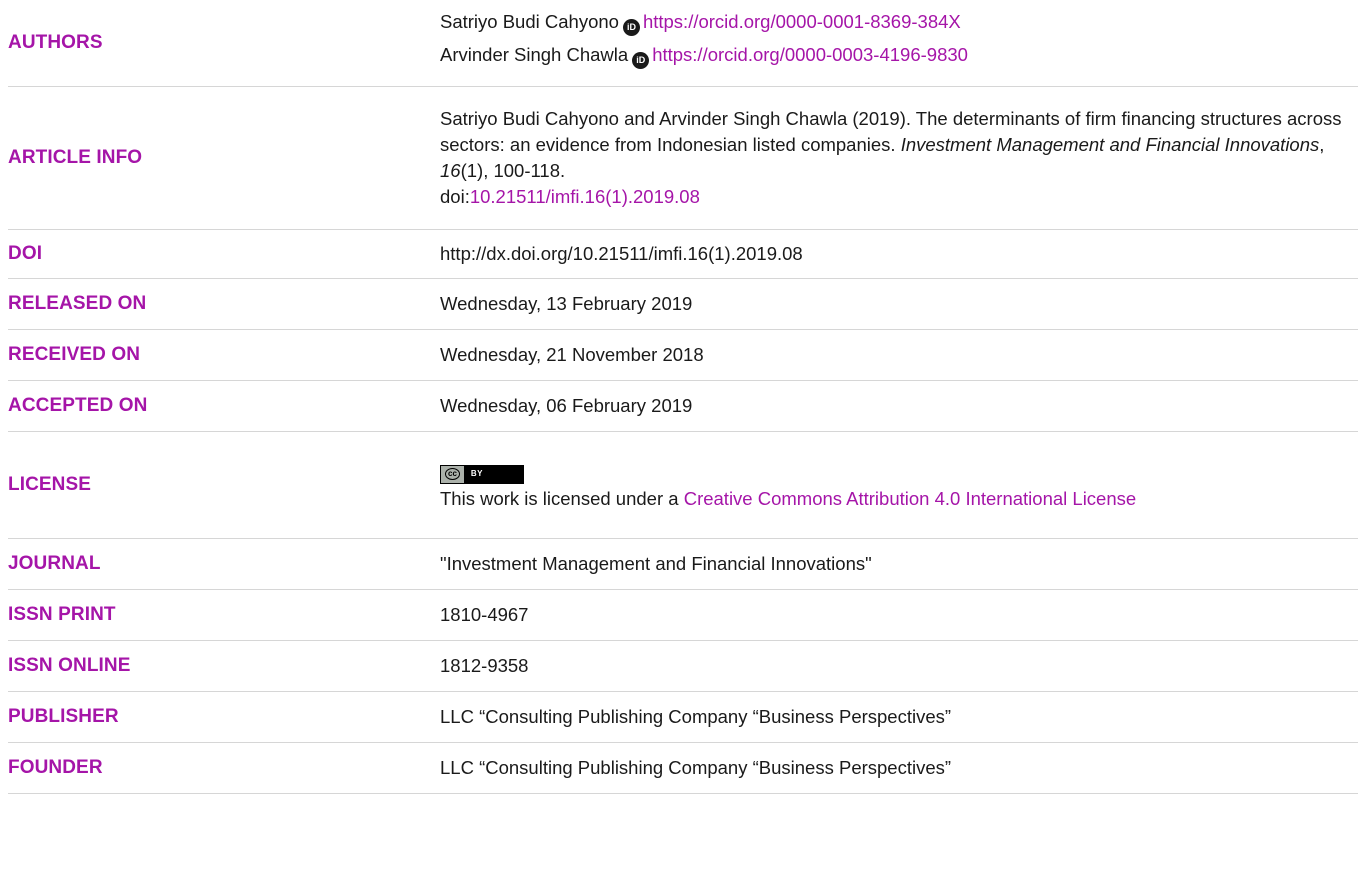 This screenshot has height=877, width=1360. Describe the element at coordinates (25, 253) in the screenshot. I see `doi-label: DOI` at that location.